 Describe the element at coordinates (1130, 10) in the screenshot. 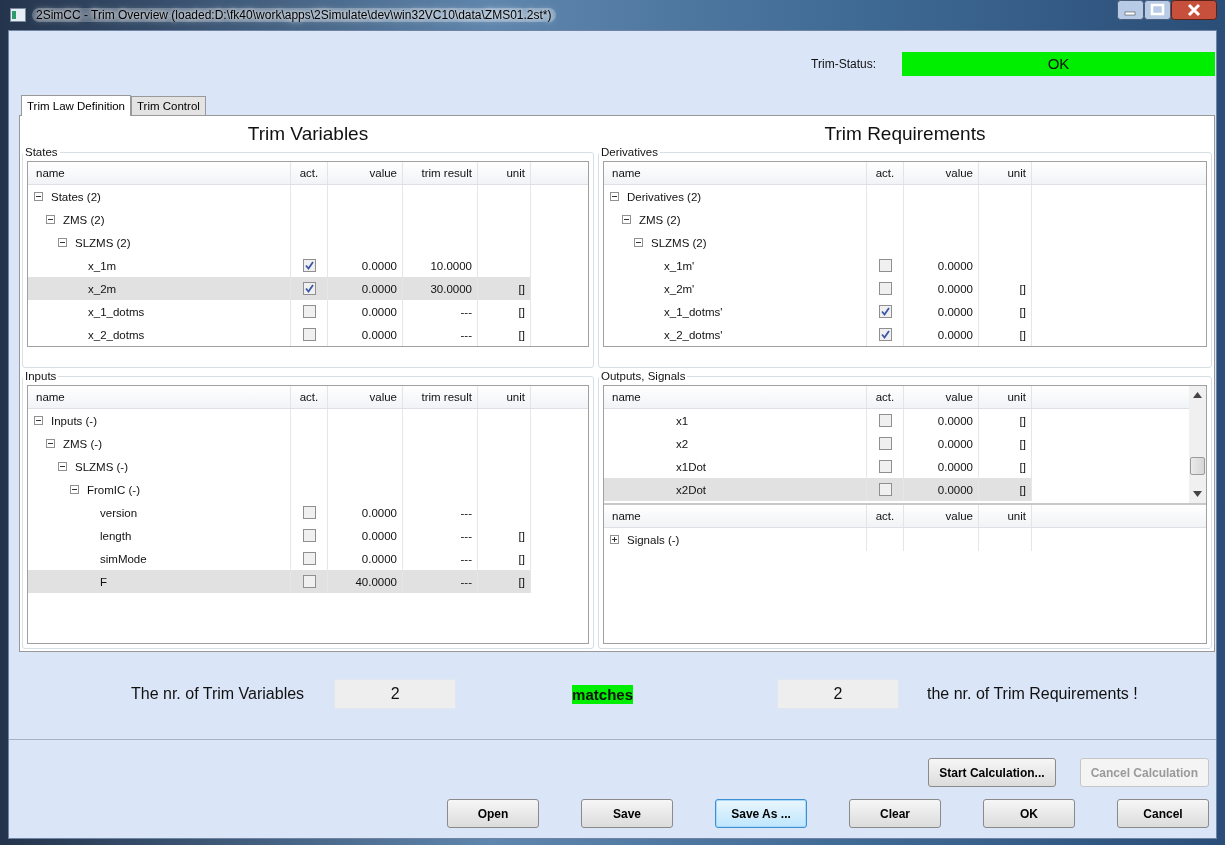

I see `minimize-button` at that location.